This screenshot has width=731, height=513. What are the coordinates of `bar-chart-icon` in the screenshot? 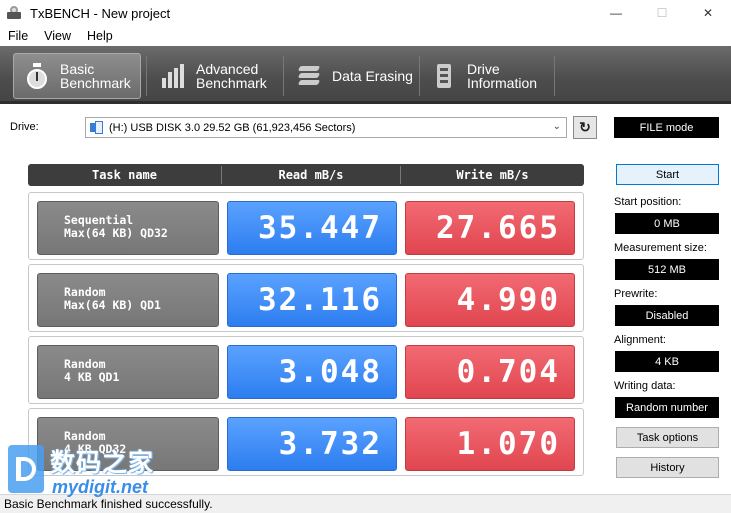 It's located at (173, 76).